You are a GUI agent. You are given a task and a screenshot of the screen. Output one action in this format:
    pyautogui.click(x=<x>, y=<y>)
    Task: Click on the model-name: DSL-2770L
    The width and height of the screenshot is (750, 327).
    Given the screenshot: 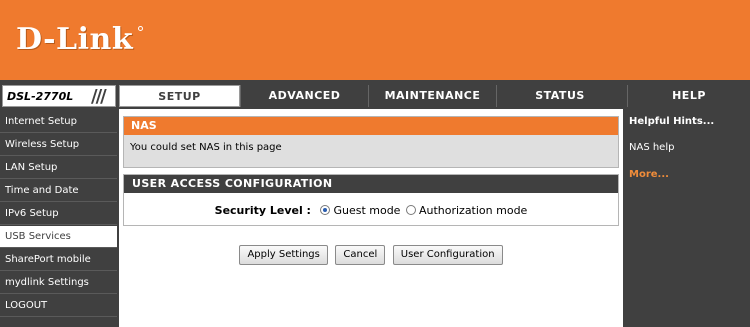 What is the action you would take?
    pyautogui.click(x=40, y=96)
    